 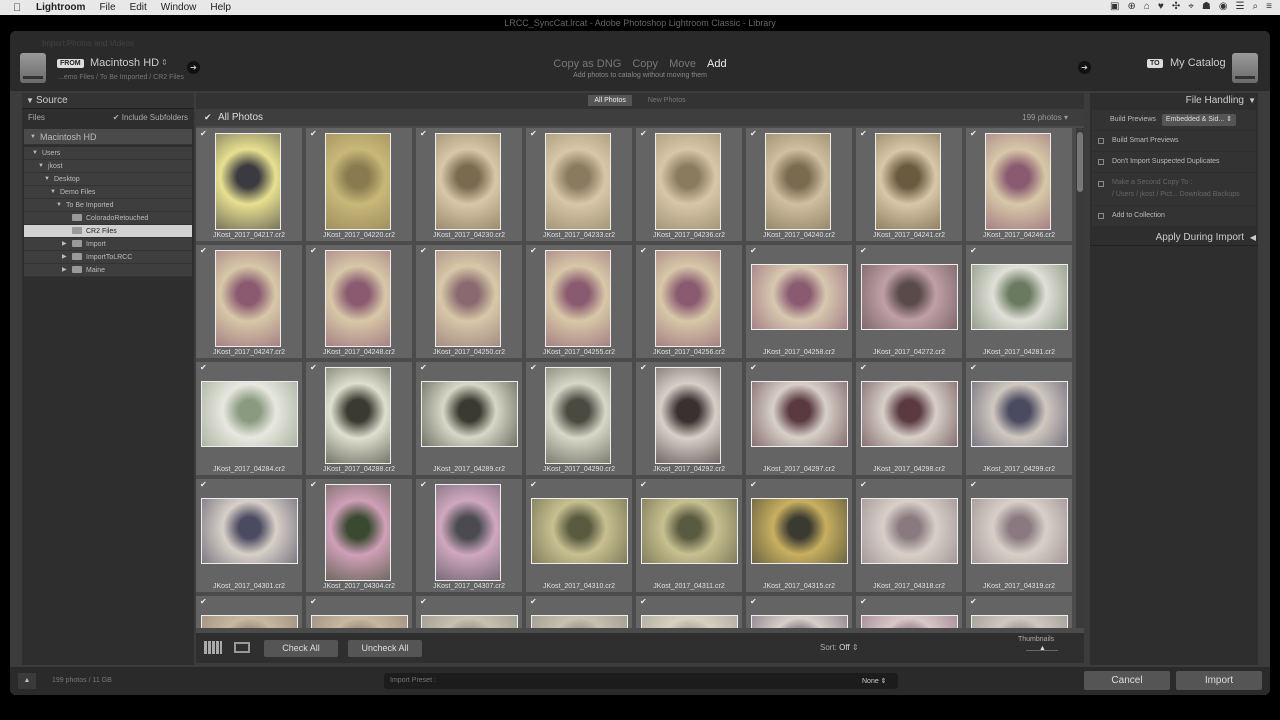 What do you see at coordinates (580, 419) in the screenshot?
I see `photo-cell: ✔ JKost_2017_04290.cr2` at bounding box center [580, 419].